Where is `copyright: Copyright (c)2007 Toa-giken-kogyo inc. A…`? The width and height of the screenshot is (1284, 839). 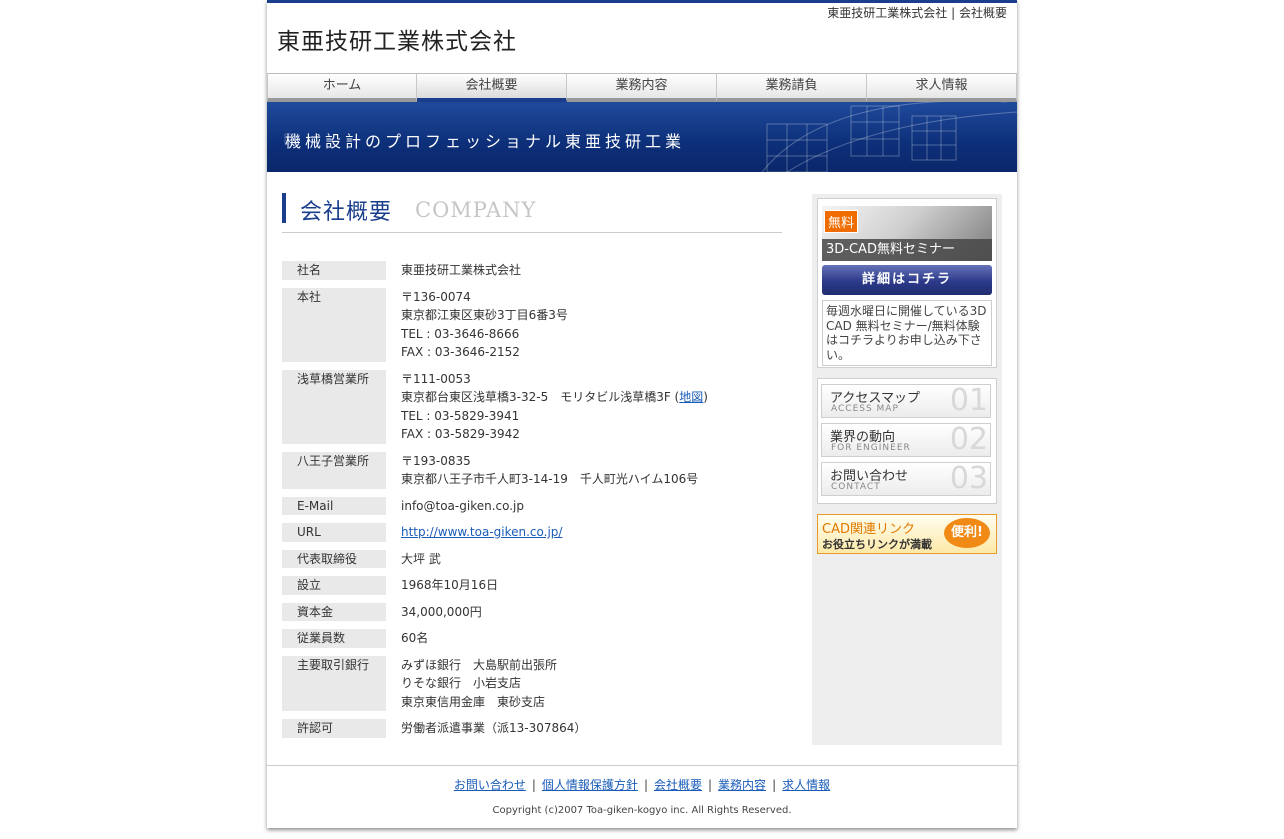 copyright: Copyright (c)2007 Toa-giken-kogyo inc. A… is located at coordinates (642, 810).